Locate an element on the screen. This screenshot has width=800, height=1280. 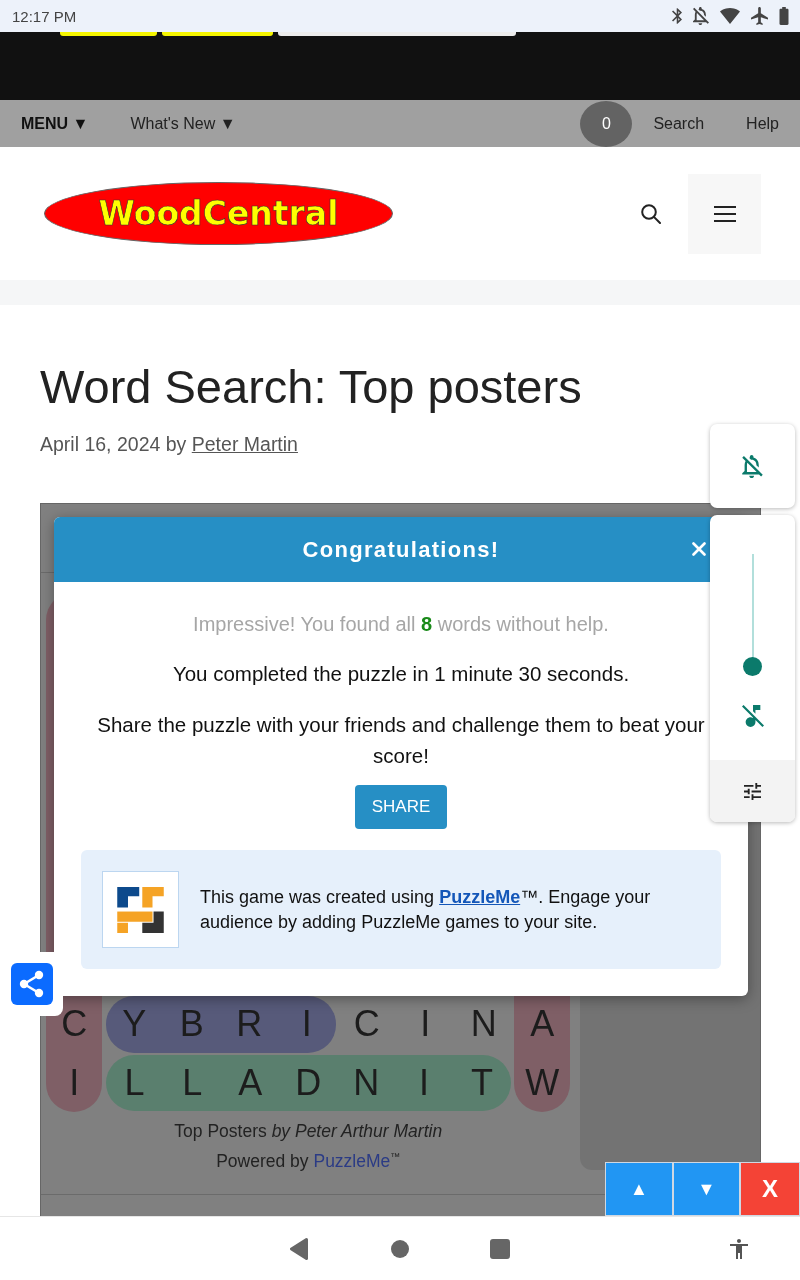
scroll-down-button: ▼ is located at coordinates (706, 1189).